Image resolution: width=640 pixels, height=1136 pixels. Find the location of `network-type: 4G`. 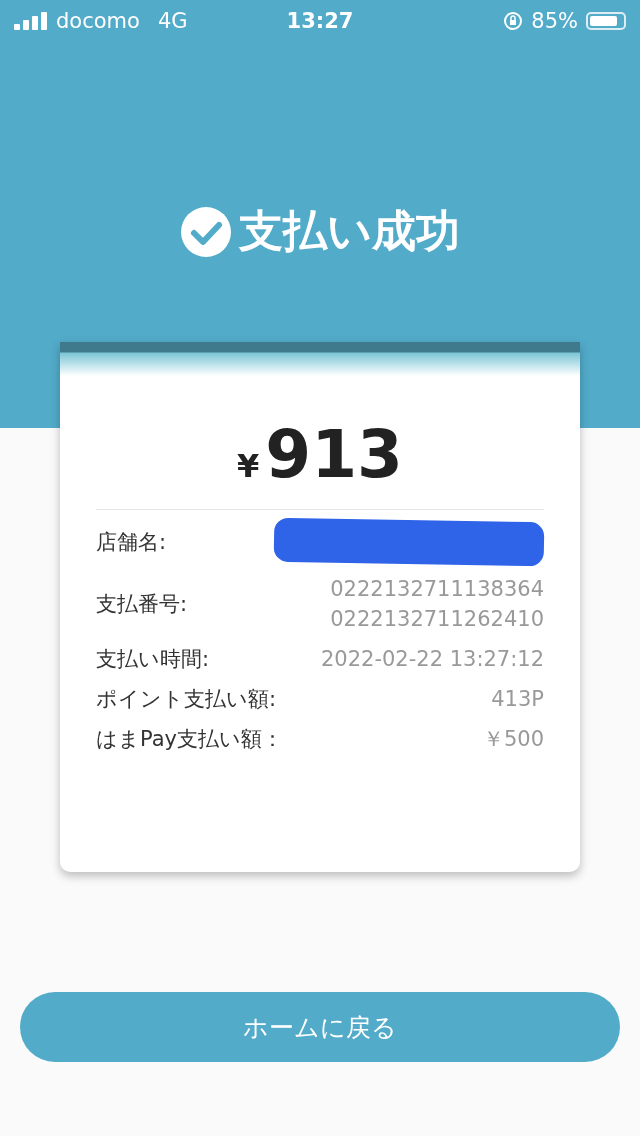

network-type: 4G is located at coordinates (172, 21).